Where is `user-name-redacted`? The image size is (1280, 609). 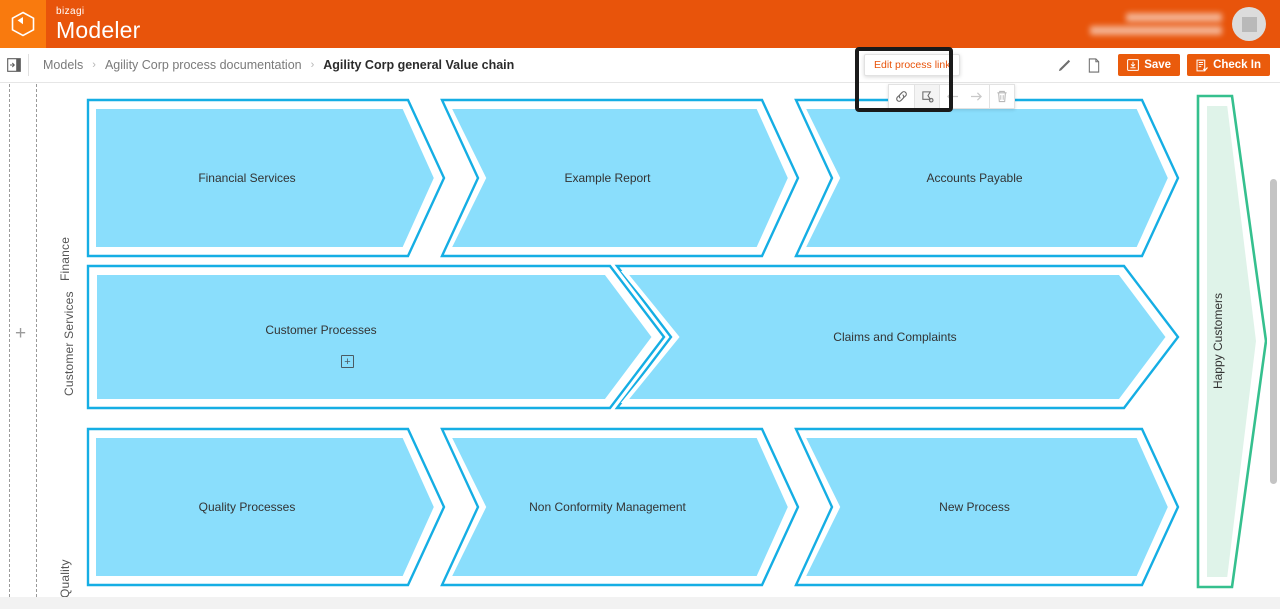
user-name-redacted is located at coordinates (1174, 17).